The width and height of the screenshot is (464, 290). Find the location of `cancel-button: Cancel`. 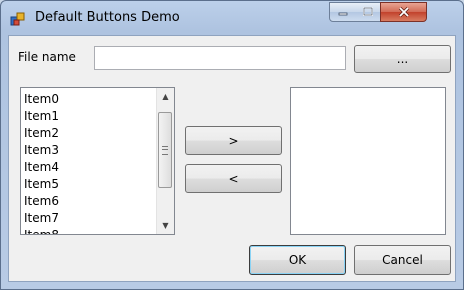

cancel-button: Cancel is located at coordinates (402, 260).